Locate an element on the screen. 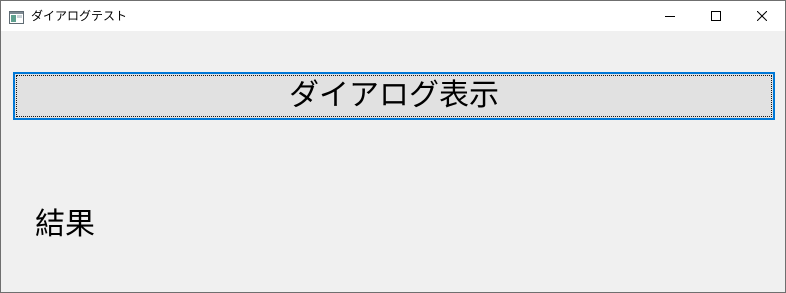 The height and width of the screenshot is (293, 786). close-button is located at coordinates (762, 16).